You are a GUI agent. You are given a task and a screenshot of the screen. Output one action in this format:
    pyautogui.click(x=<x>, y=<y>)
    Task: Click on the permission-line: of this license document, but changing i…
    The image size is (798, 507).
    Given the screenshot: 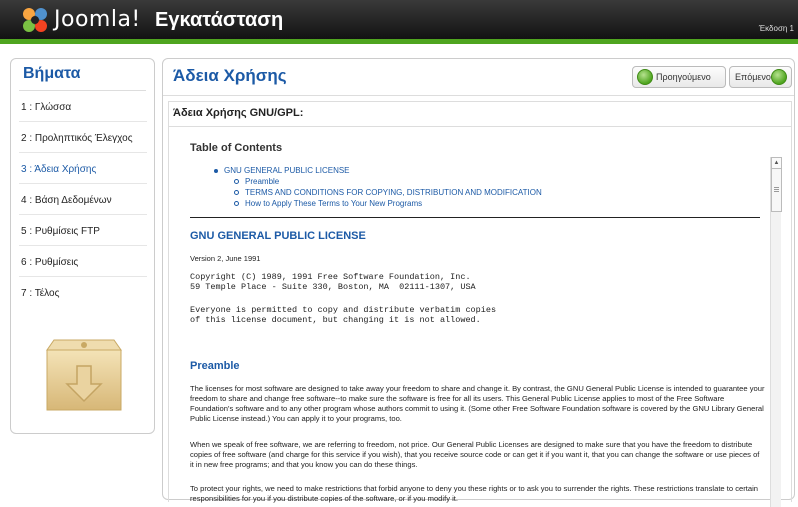 What is the action you would take?
    pyautogui.click(x=335, y=320)
    